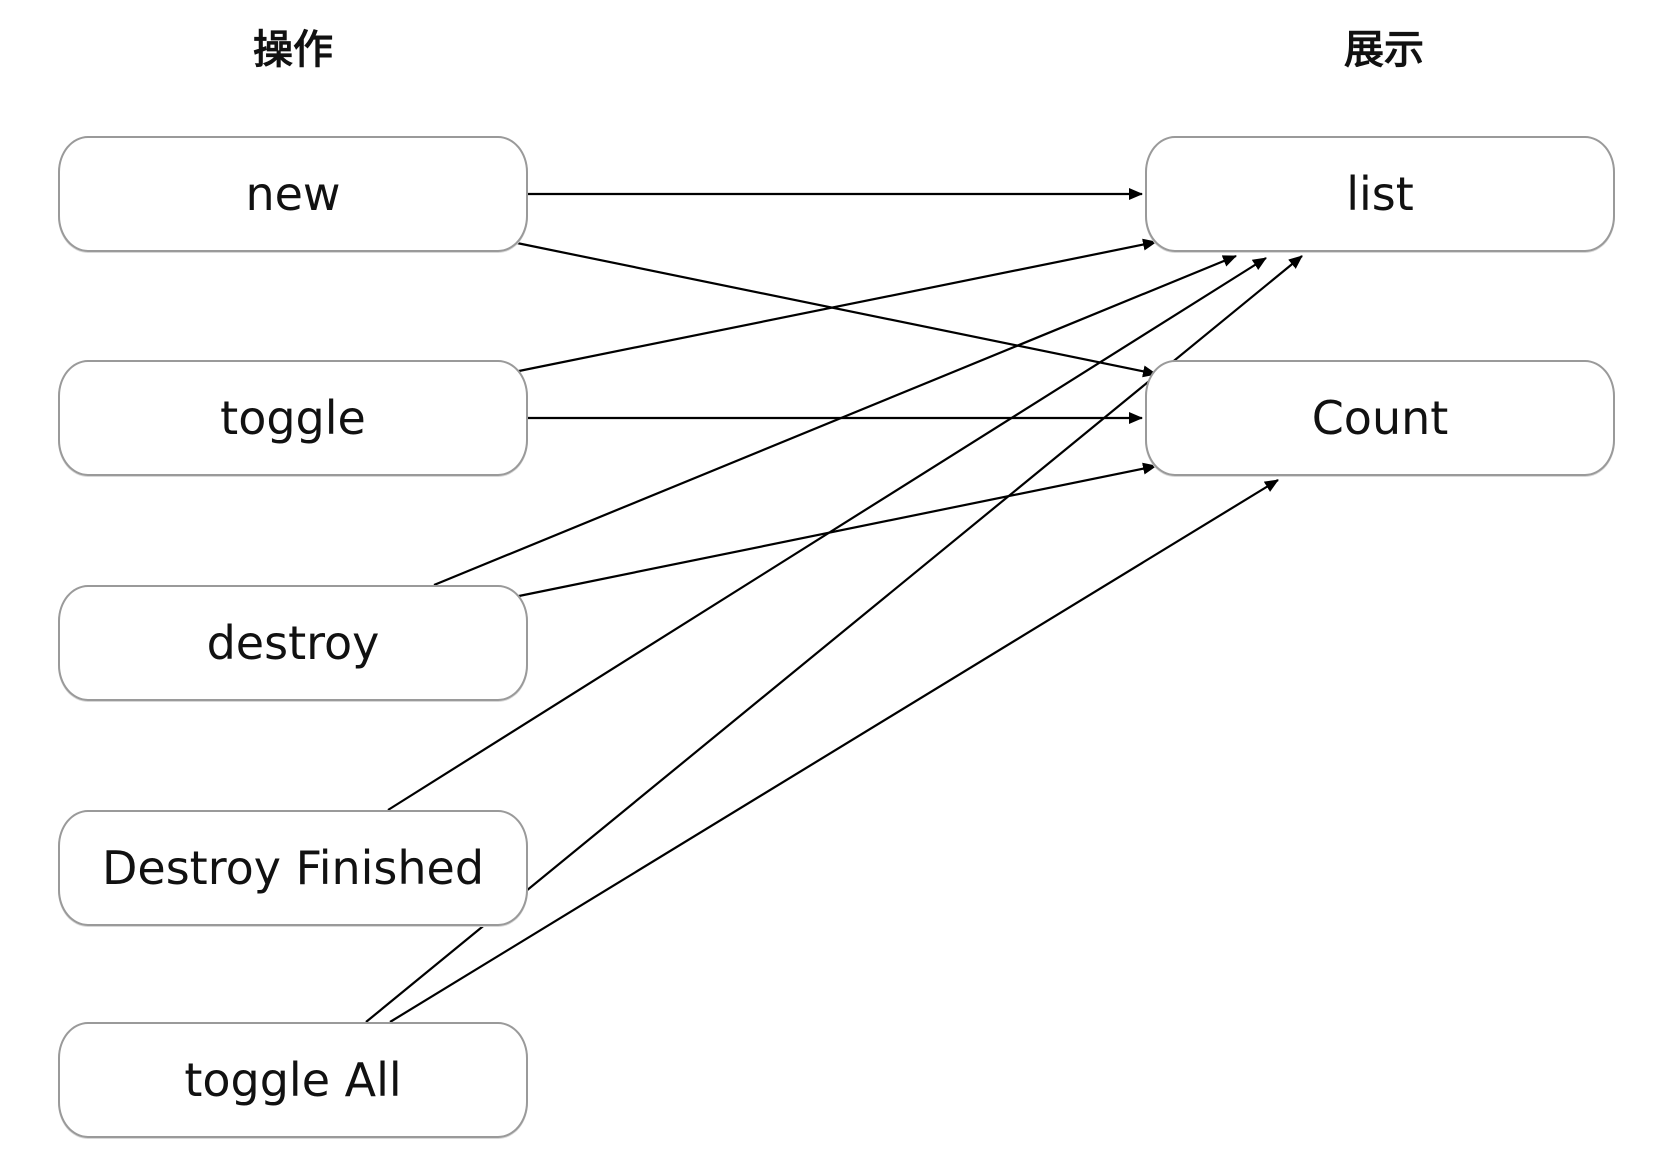 This screenshot has height=1156, width=1672. What do you see at coordinates (835, 530) in the screenshot?
I see `edge-destroy-to-count` at bounding box center [835, 530].